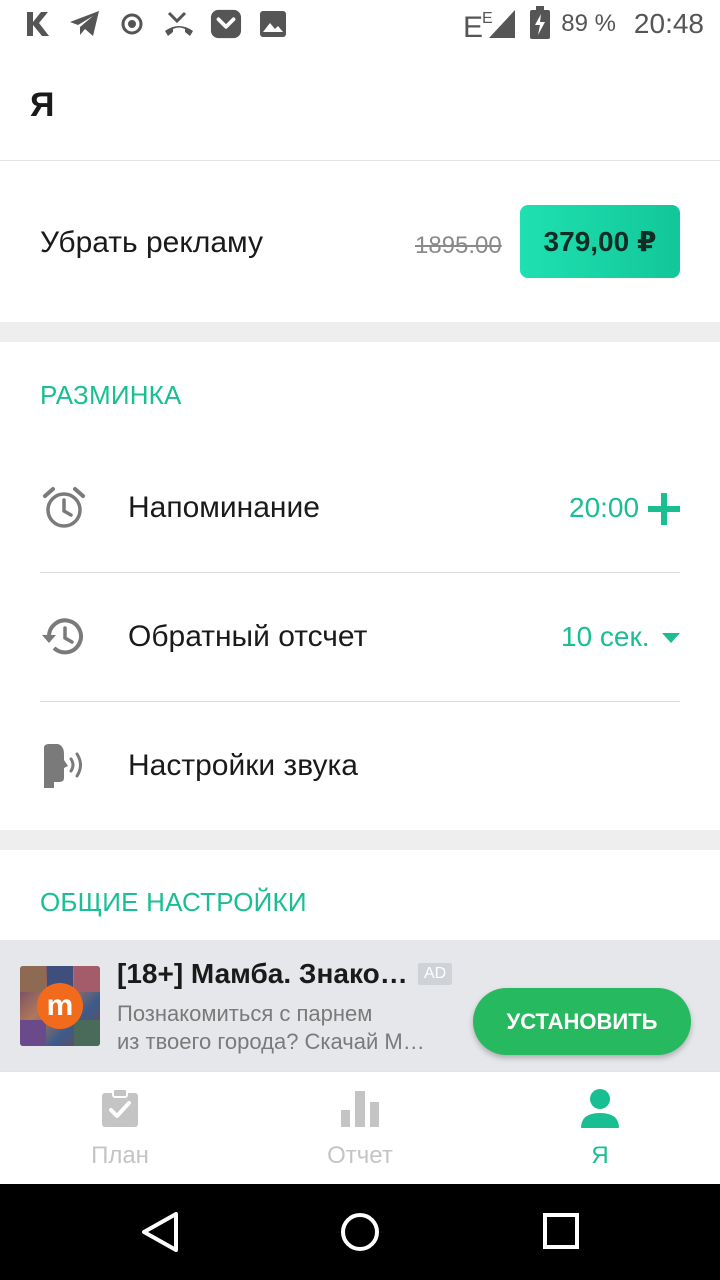  What do you see at coordinates (600, 241) in the screenshot?
I see `buy-remove-ads-button: 379,00 ₽` at bounding box center [600, 241].